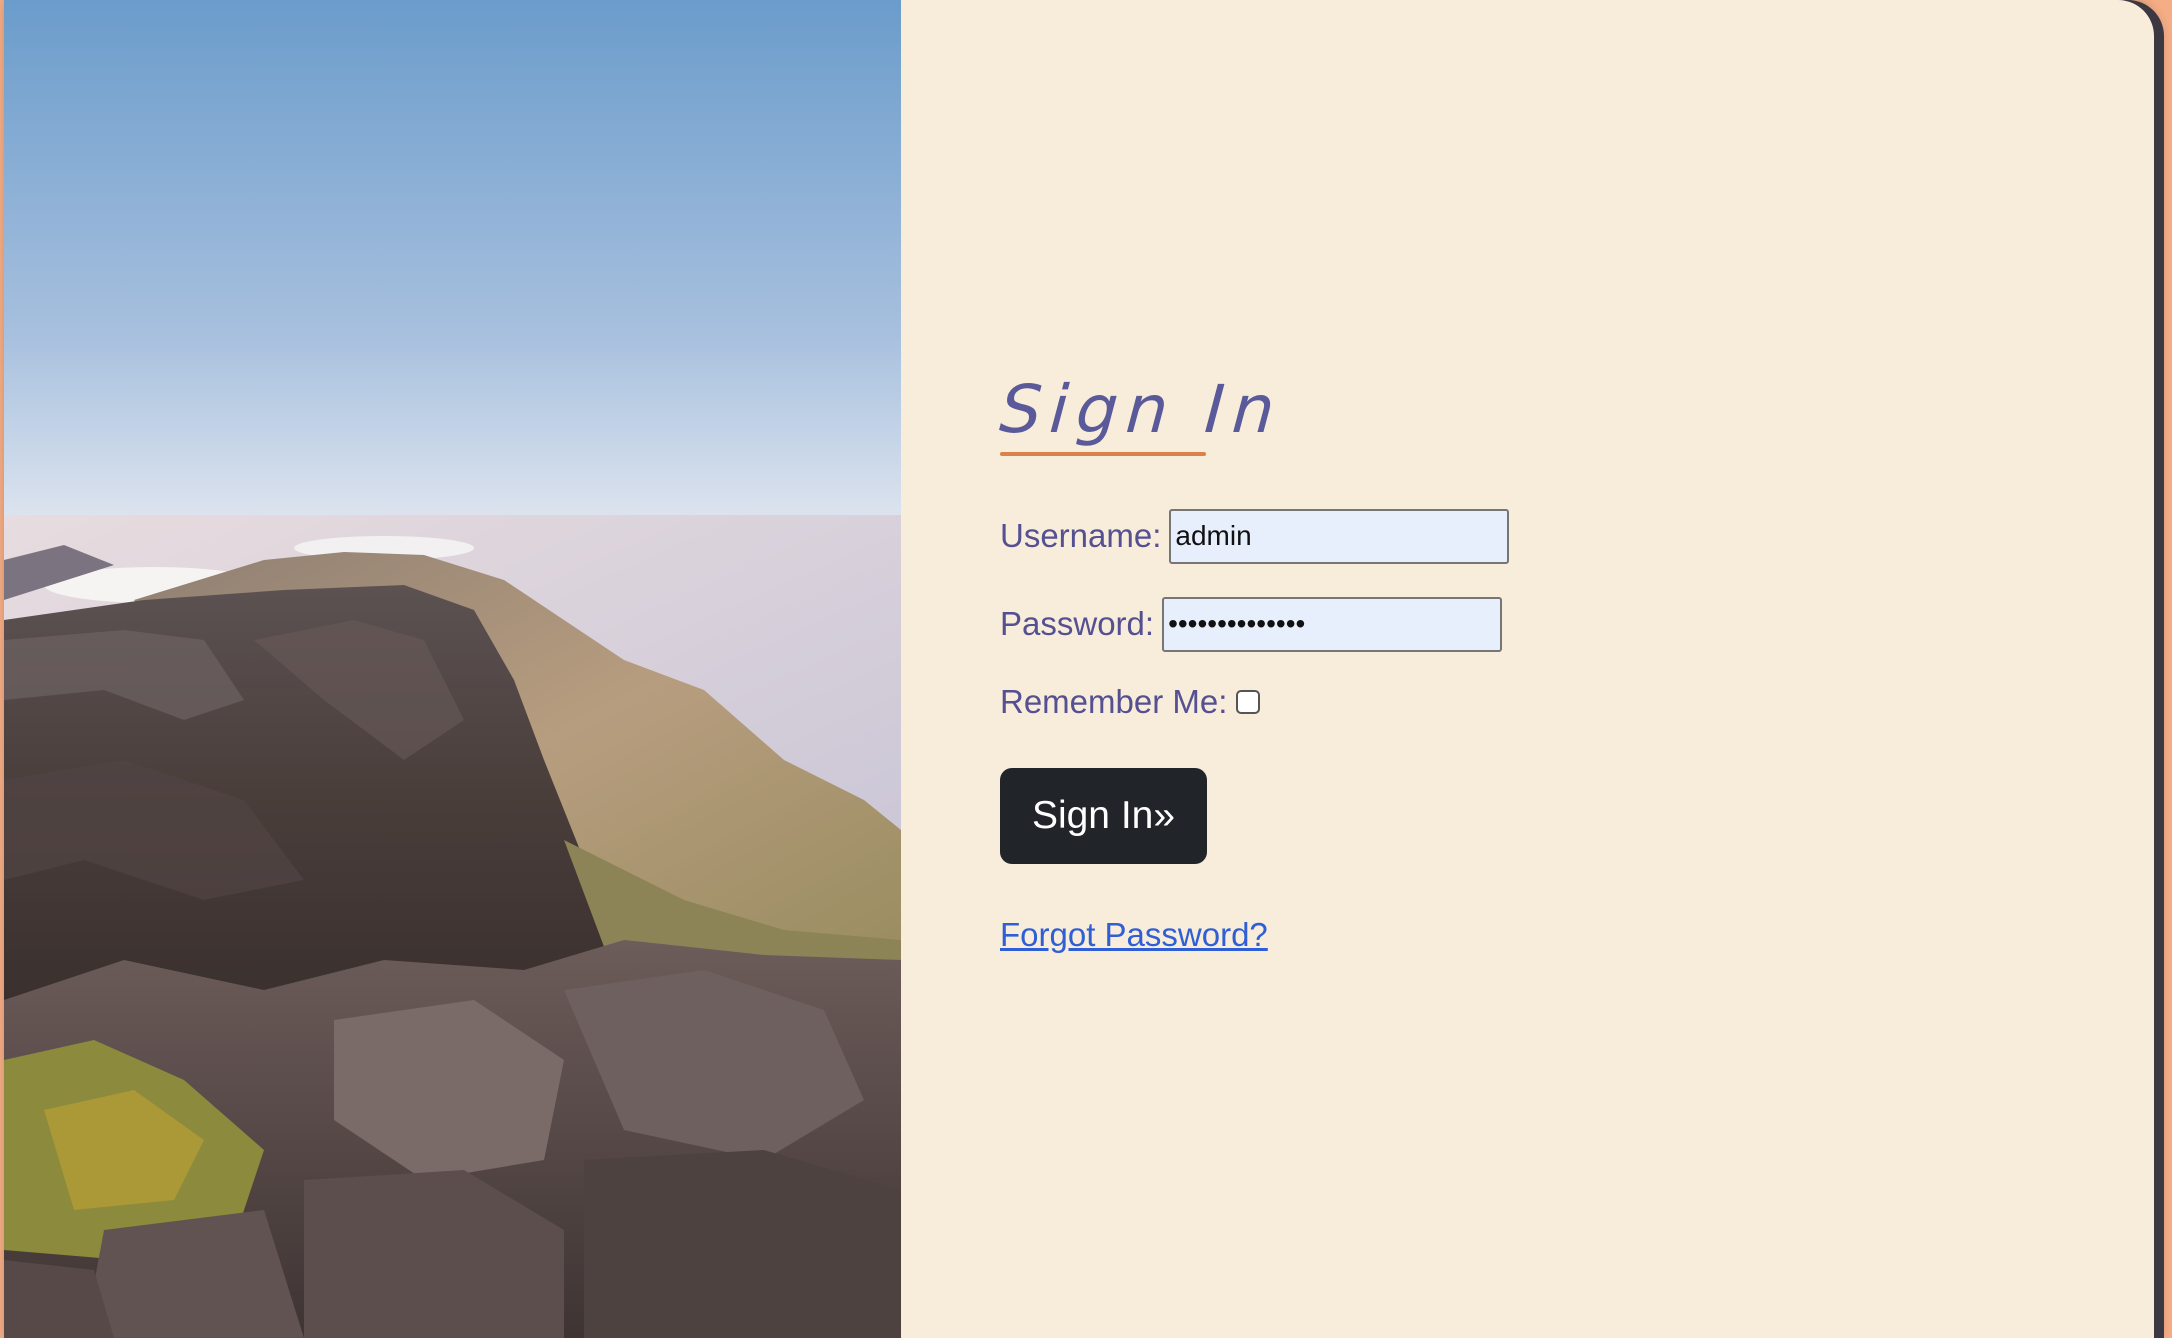 This screenshot has width=2172, height=1338. Describe the element at coordinates (1081, 535) in the screenshot. I see `username-label: Username:` at that location.